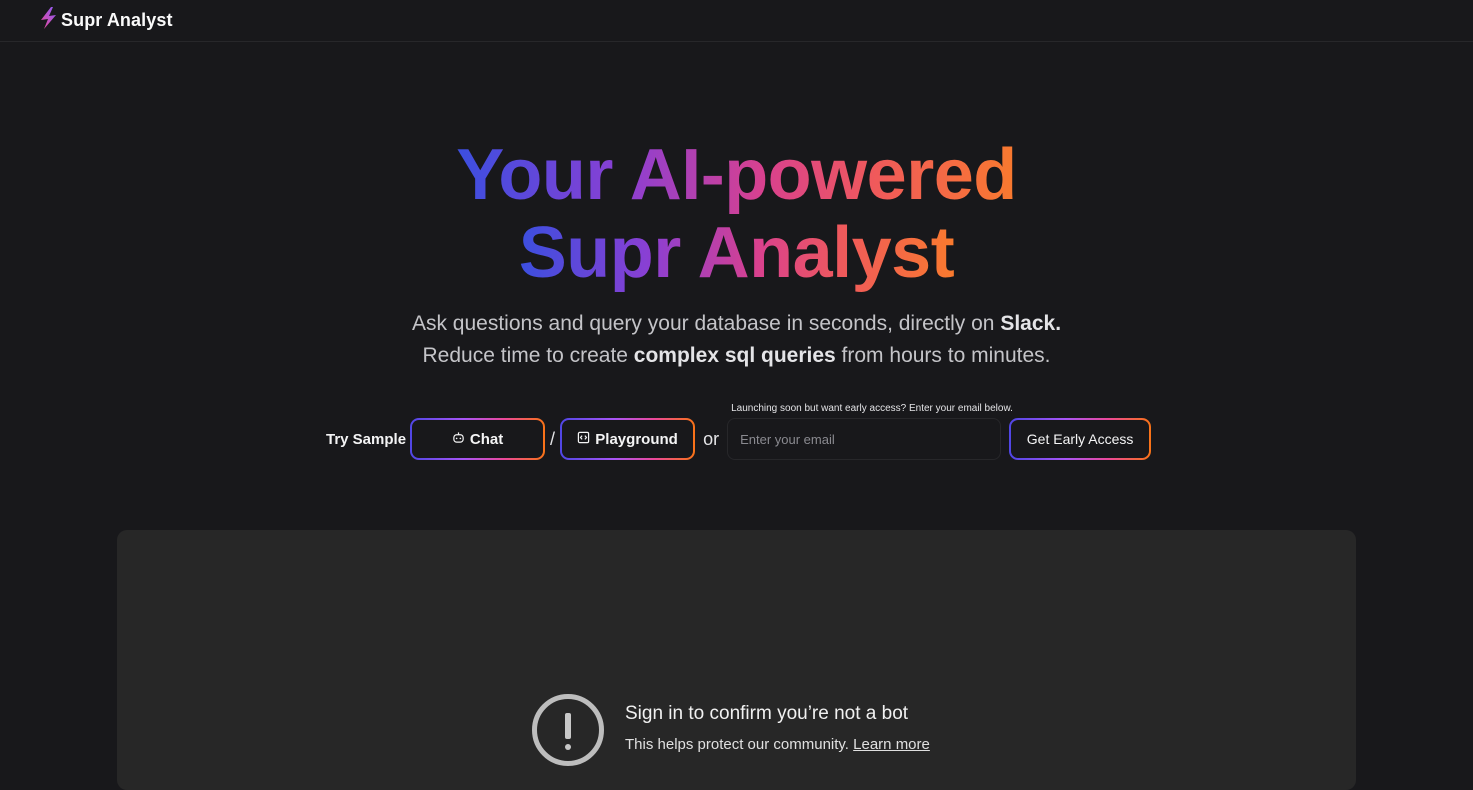  I want to click on code-window-icon, so click(583, 439).